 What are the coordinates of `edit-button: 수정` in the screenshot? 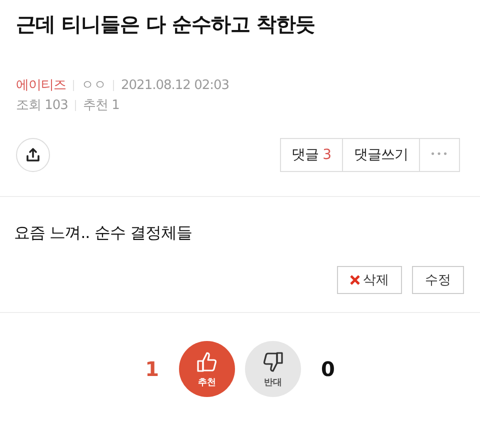 It's located at (438, 280).